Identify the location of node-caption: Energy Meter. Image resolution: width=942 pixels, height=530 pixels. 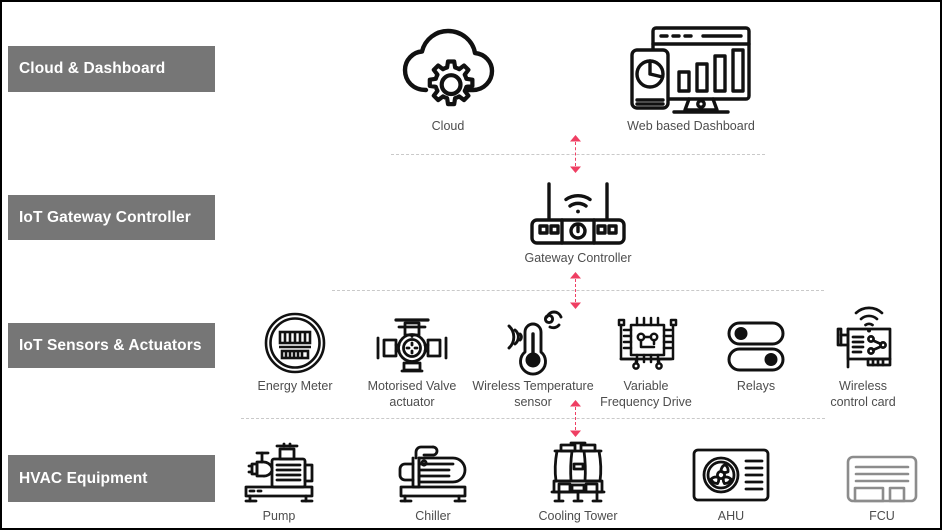
(295, 386).